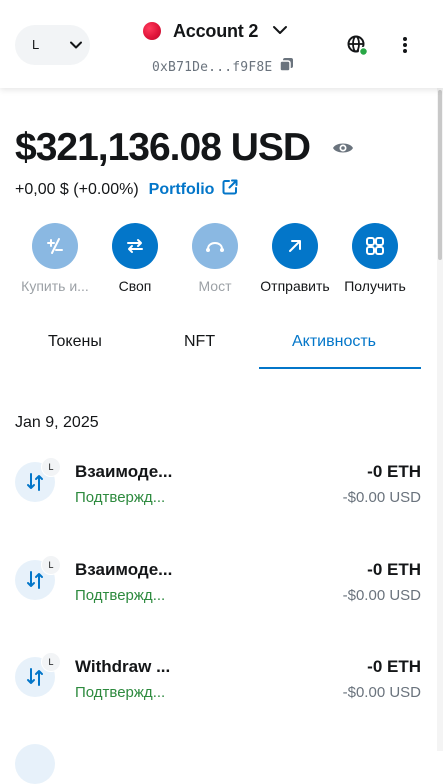  Describe the element at coordinates (52, 45) in the screenshot. I see `network-picker: L` at that location.